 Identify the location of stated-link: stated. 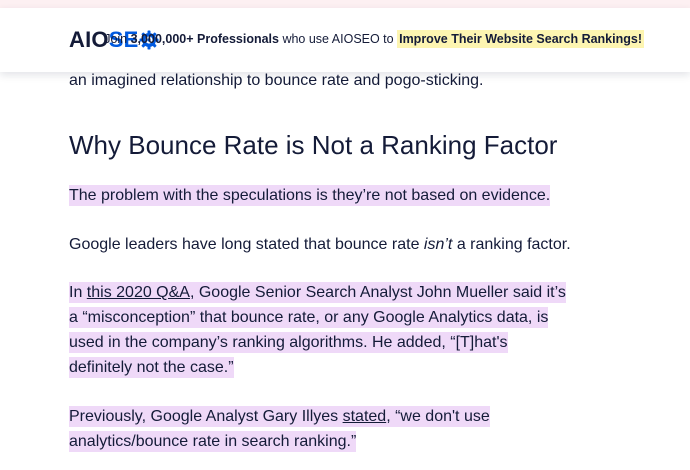
(365, 416).